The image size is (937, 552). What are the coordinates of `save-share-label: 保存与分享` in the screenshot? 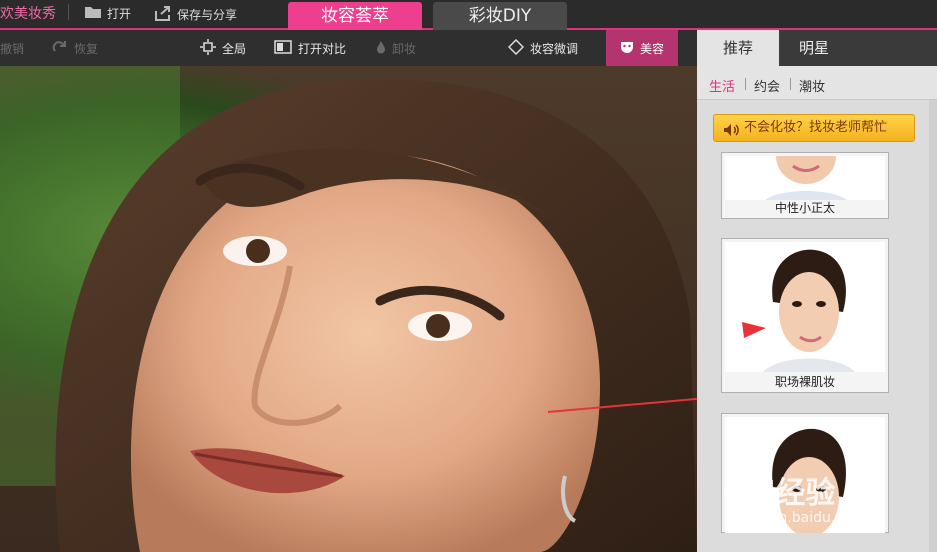 It's located at (207, 15).